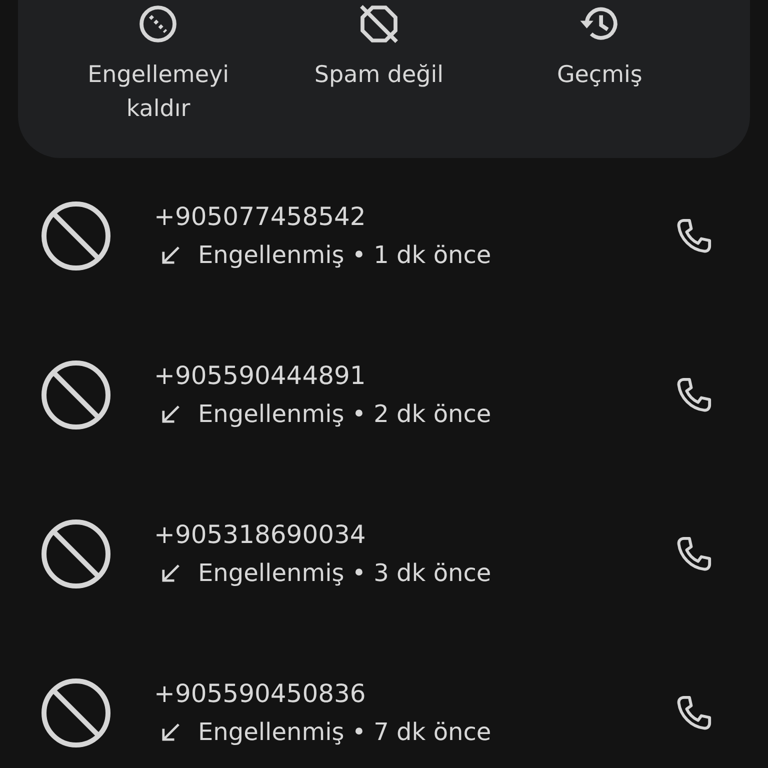  I want to click on phone-number: +905590444891, so click(260, 376).